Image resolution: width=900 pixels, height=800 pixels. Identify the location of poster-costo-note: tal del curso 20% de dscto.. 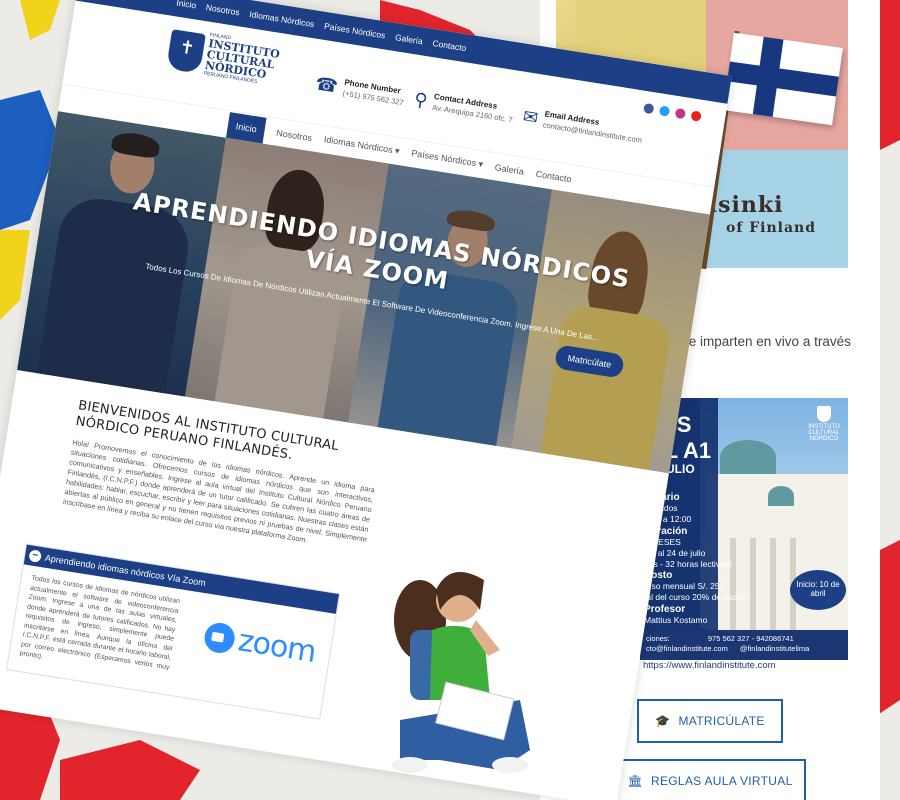
(695, 597).